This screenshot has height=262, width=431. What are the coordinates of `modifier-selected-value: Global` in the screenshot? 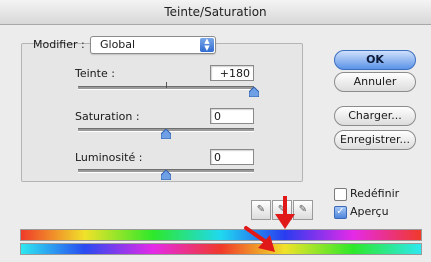 It's located at (118, 44).